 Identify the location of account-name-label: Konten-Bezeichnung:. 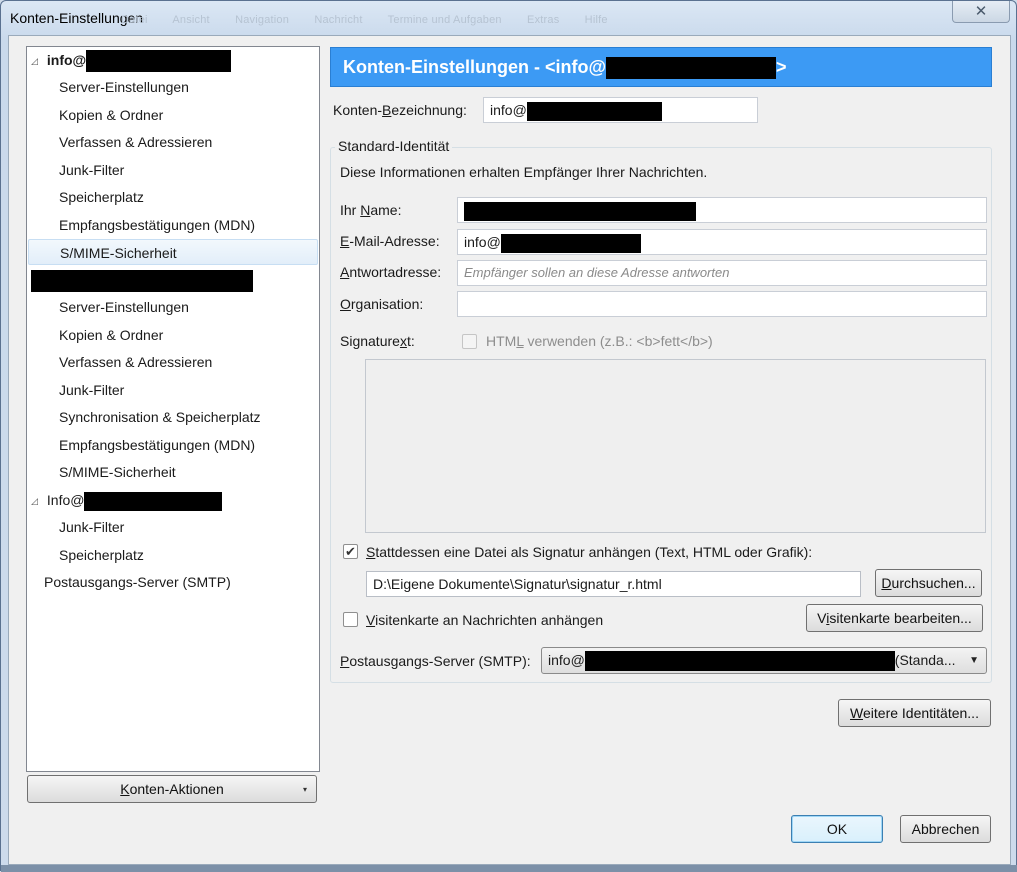
(400, 110).